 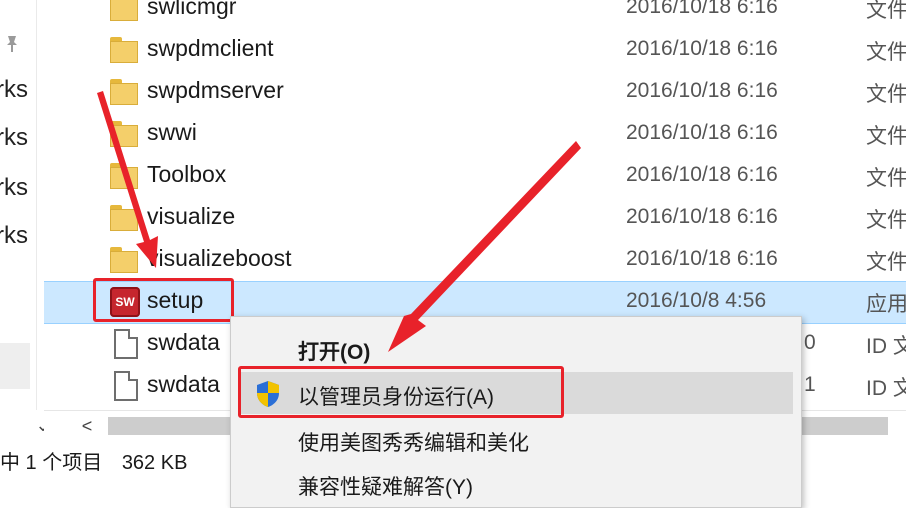 What do you see at coordinates (175, 300) in the screenshot?
I see `file-name: setup` at bounding box center [175, 300].